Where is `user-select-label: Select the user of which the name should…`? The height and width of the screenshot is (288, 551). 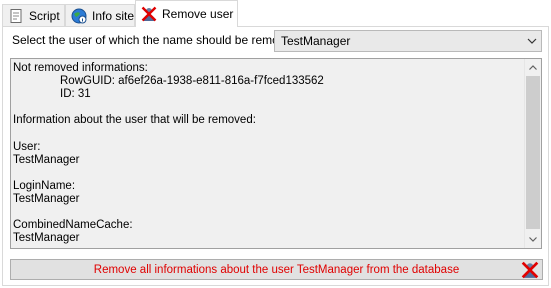
user-select-label: Select the user of which the name should… is located at coordinates (155, 40).